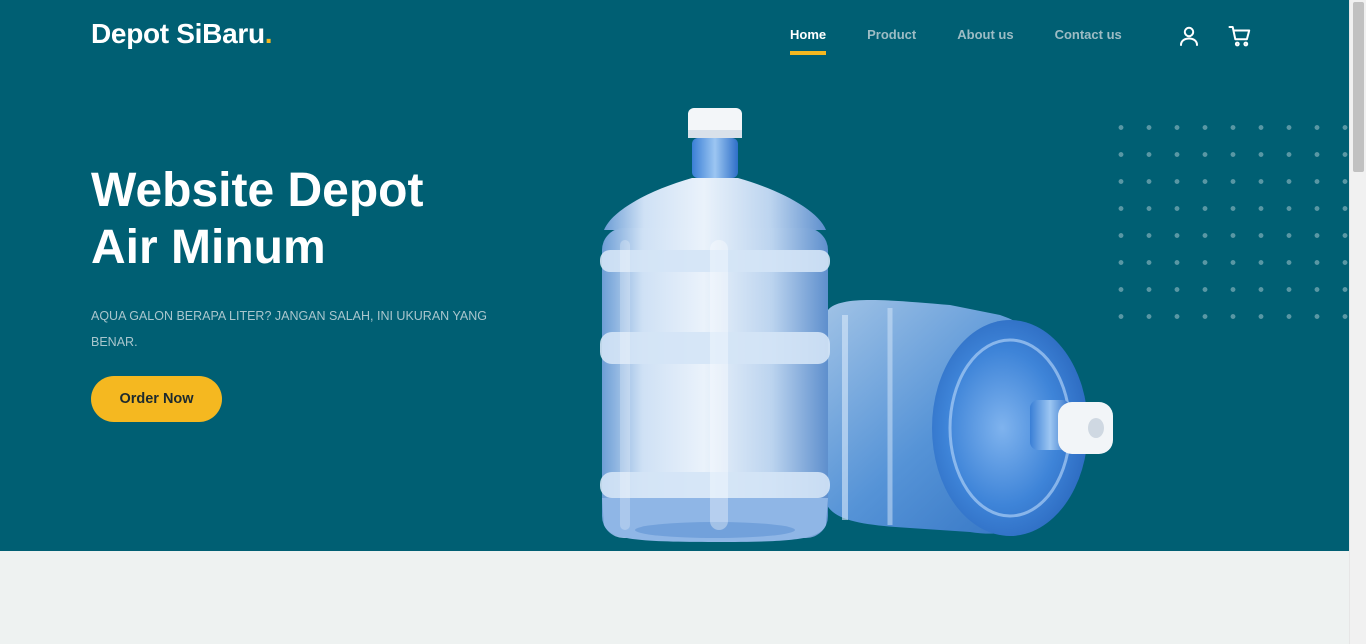 The height and width of the screenshot is (644, 1366). Describe the element at coordinates (674, 597) in the screenshot. I see `next-section` at that location.